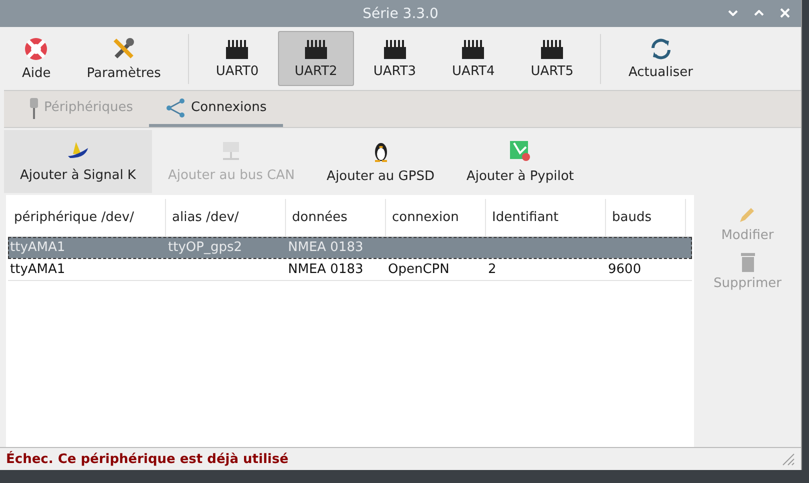  What do you see at coordinates (546, 217) in the screenshot?
I see `column-header: Identifiant` at bounding box center [546, 217].